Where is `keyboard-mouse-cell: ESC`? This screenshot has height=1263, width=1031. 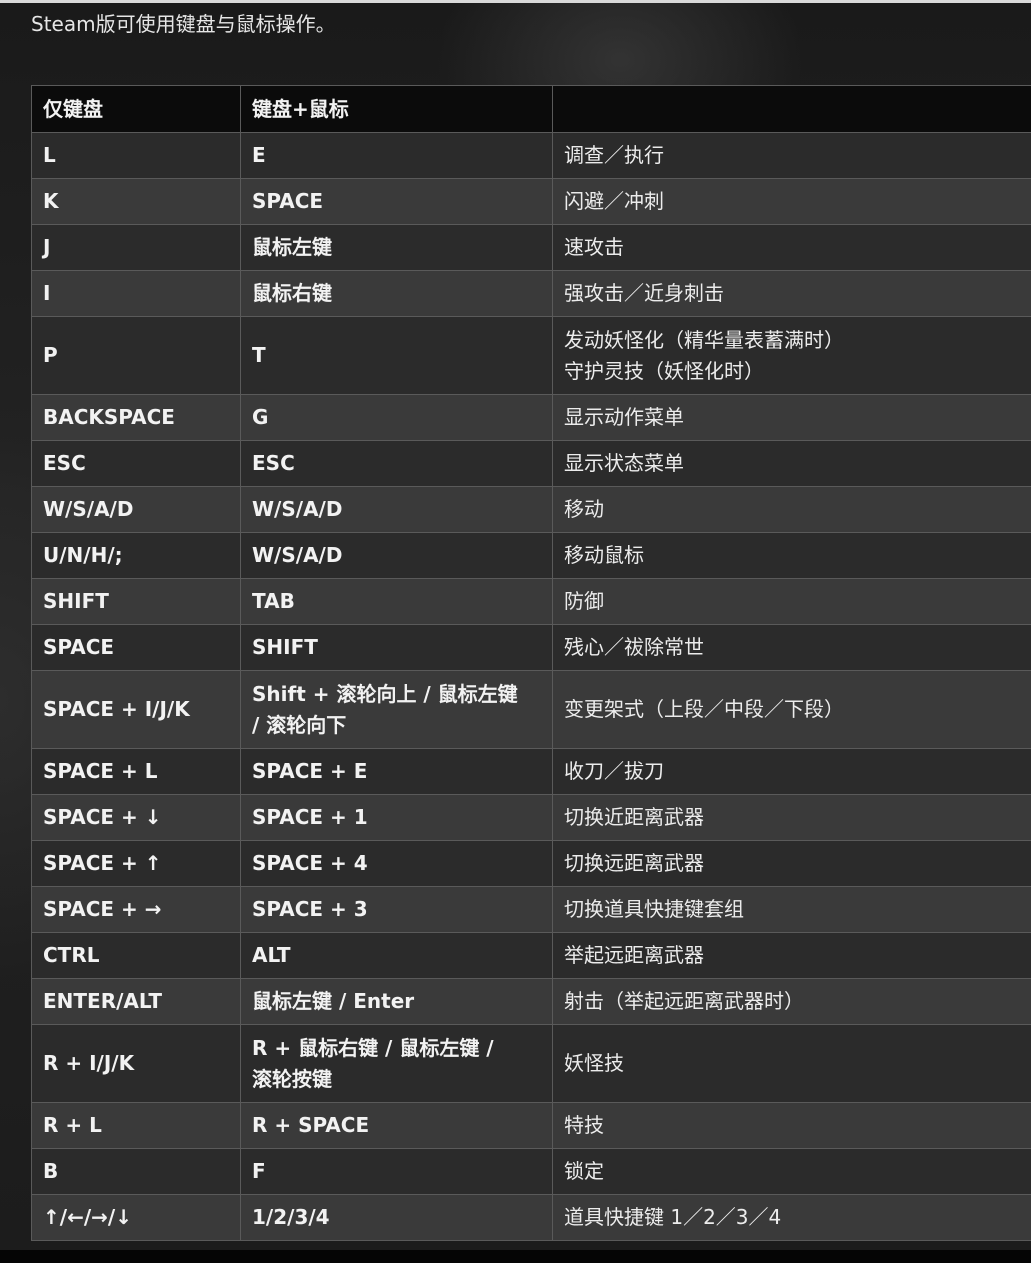
keyboard-mouse-cell: ESC is located at coordinates (396, 463).